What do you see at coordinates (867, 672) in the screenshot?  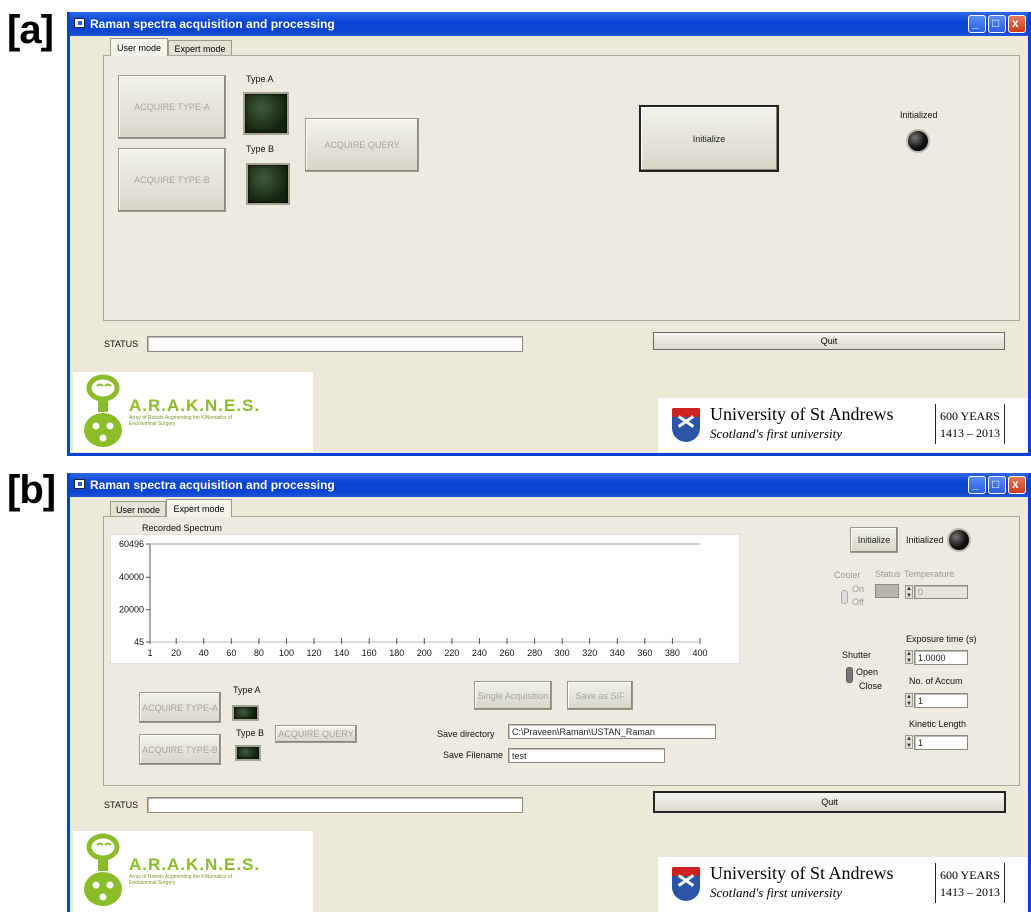 I see `shutter-open-label: Open` at bounding box center [867, 672].